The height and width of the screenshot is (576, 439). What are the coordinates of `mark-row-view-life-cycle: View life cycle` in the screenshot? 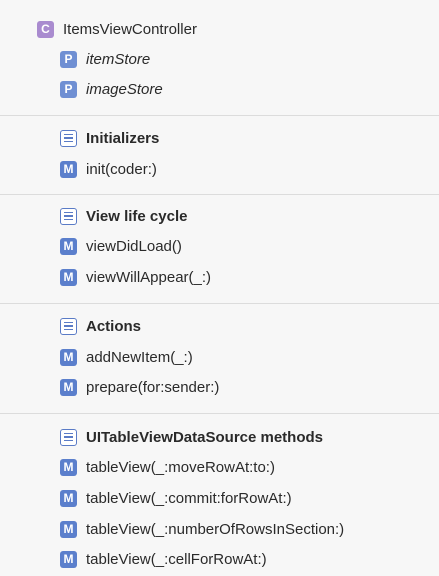 It's located at (123, 216).